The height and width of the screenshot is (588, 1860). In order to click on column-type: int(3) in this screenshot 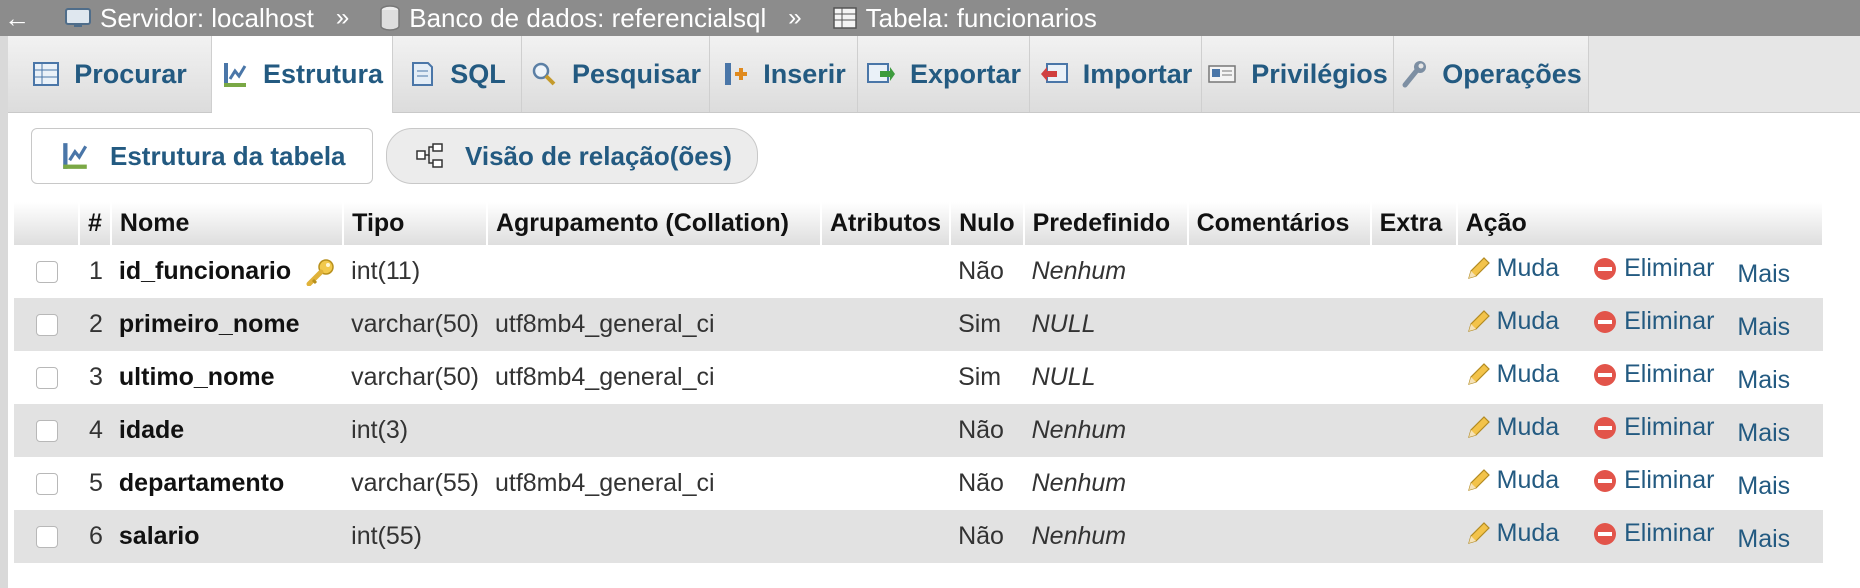, I will do `click(415, 430)`.